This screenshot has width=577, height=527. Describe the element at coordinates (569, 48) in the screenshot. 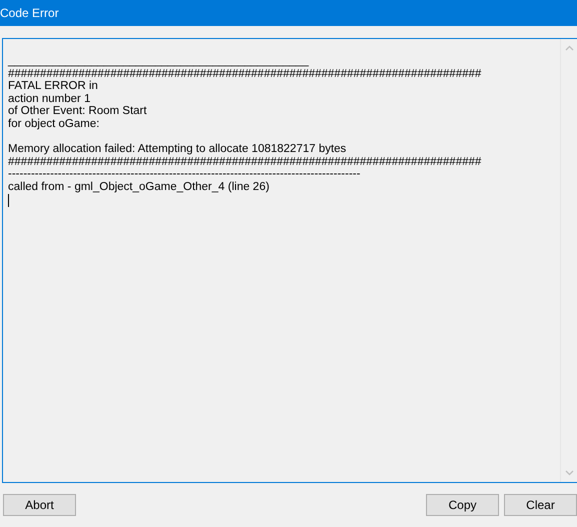

I see `chevron-up-icon` at that location.